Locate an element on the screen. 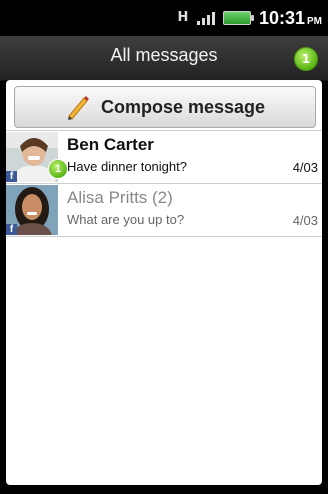 The image size is (328, 494). thread-item: f 1 Ben Carter Have dinner tonight? 4/03 is located at coordinates (164, 157).